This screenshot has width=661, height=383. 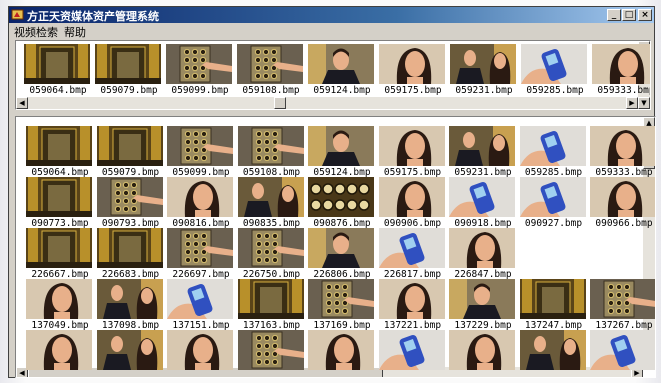 What do you see at coordinates (93, 16) in the screenshot?
I see `window-title: 方正天资媒体资产管理系统` at bounding box center [93, 16].